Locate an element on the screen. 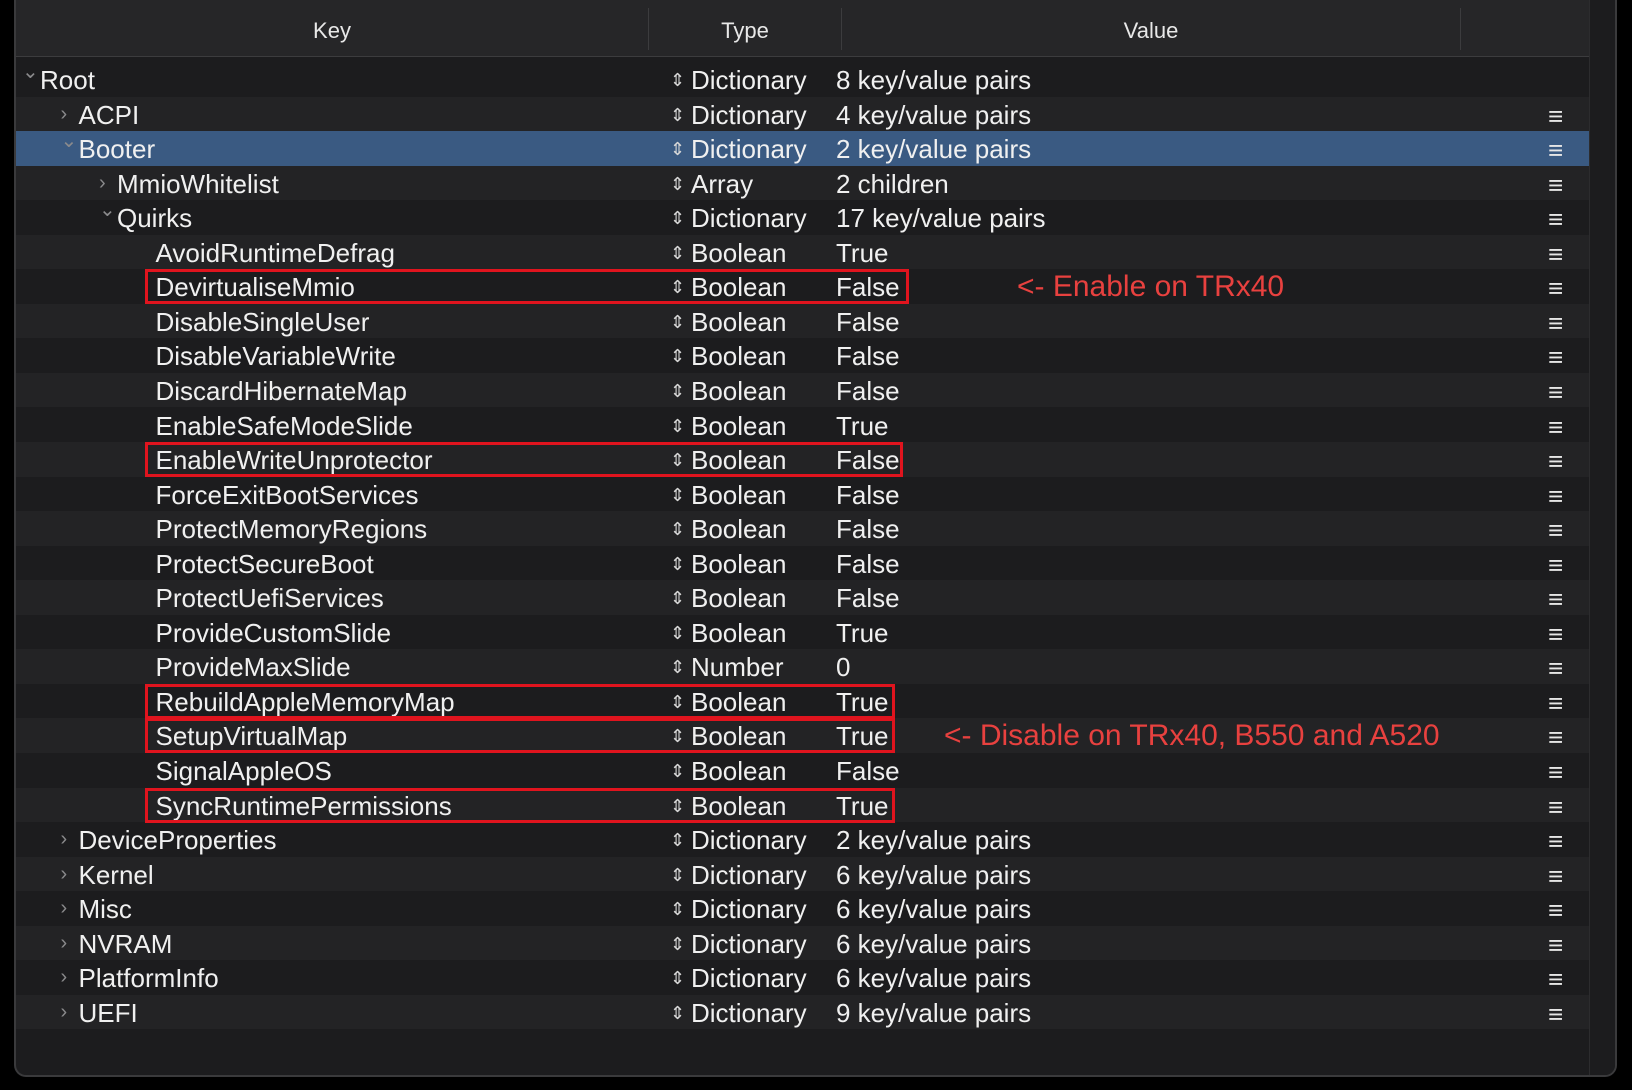  key-cell: Booter is located at coordinates (117, 149).